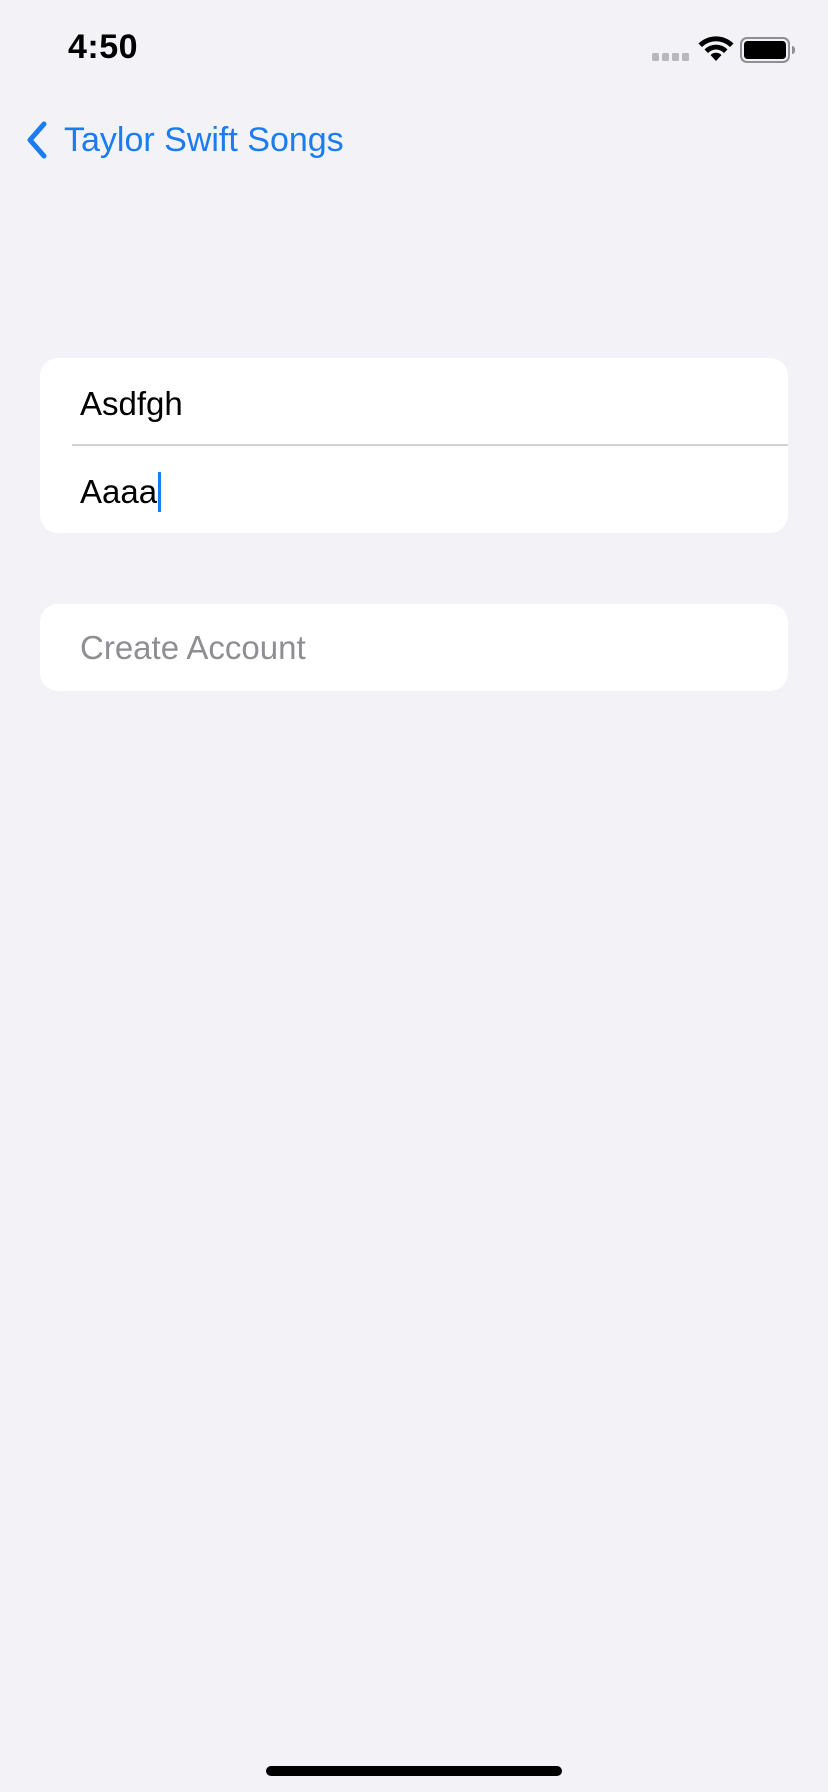 This screenshot has width=828, height=1792. What do you see at coordinates (414, 1771) in the screenshot?
I see `home-indicator` at bounding box center [414, 1771].